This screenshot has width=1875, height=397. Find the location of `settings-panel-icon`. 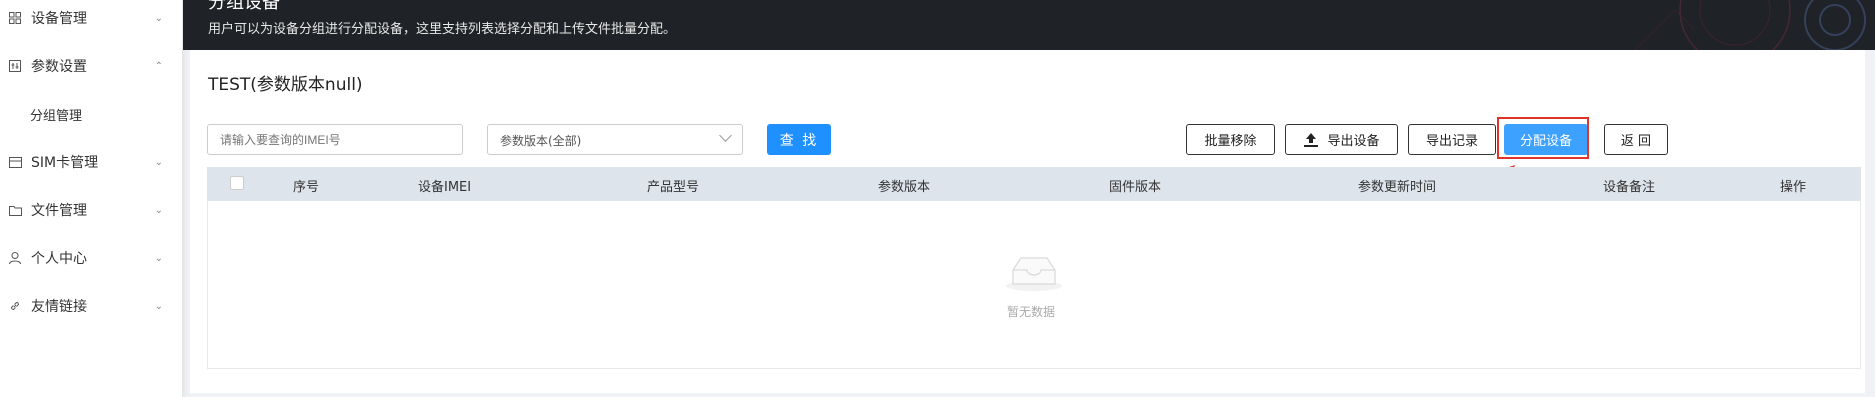

settings-panel-icon is located at coordinates (15, 66).